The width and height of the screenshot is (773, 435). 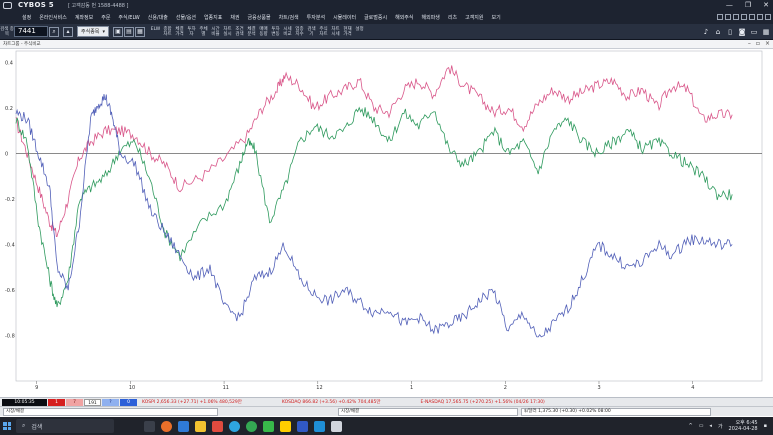 I want to click on minimize-button: –, so click(x=749, y=43).